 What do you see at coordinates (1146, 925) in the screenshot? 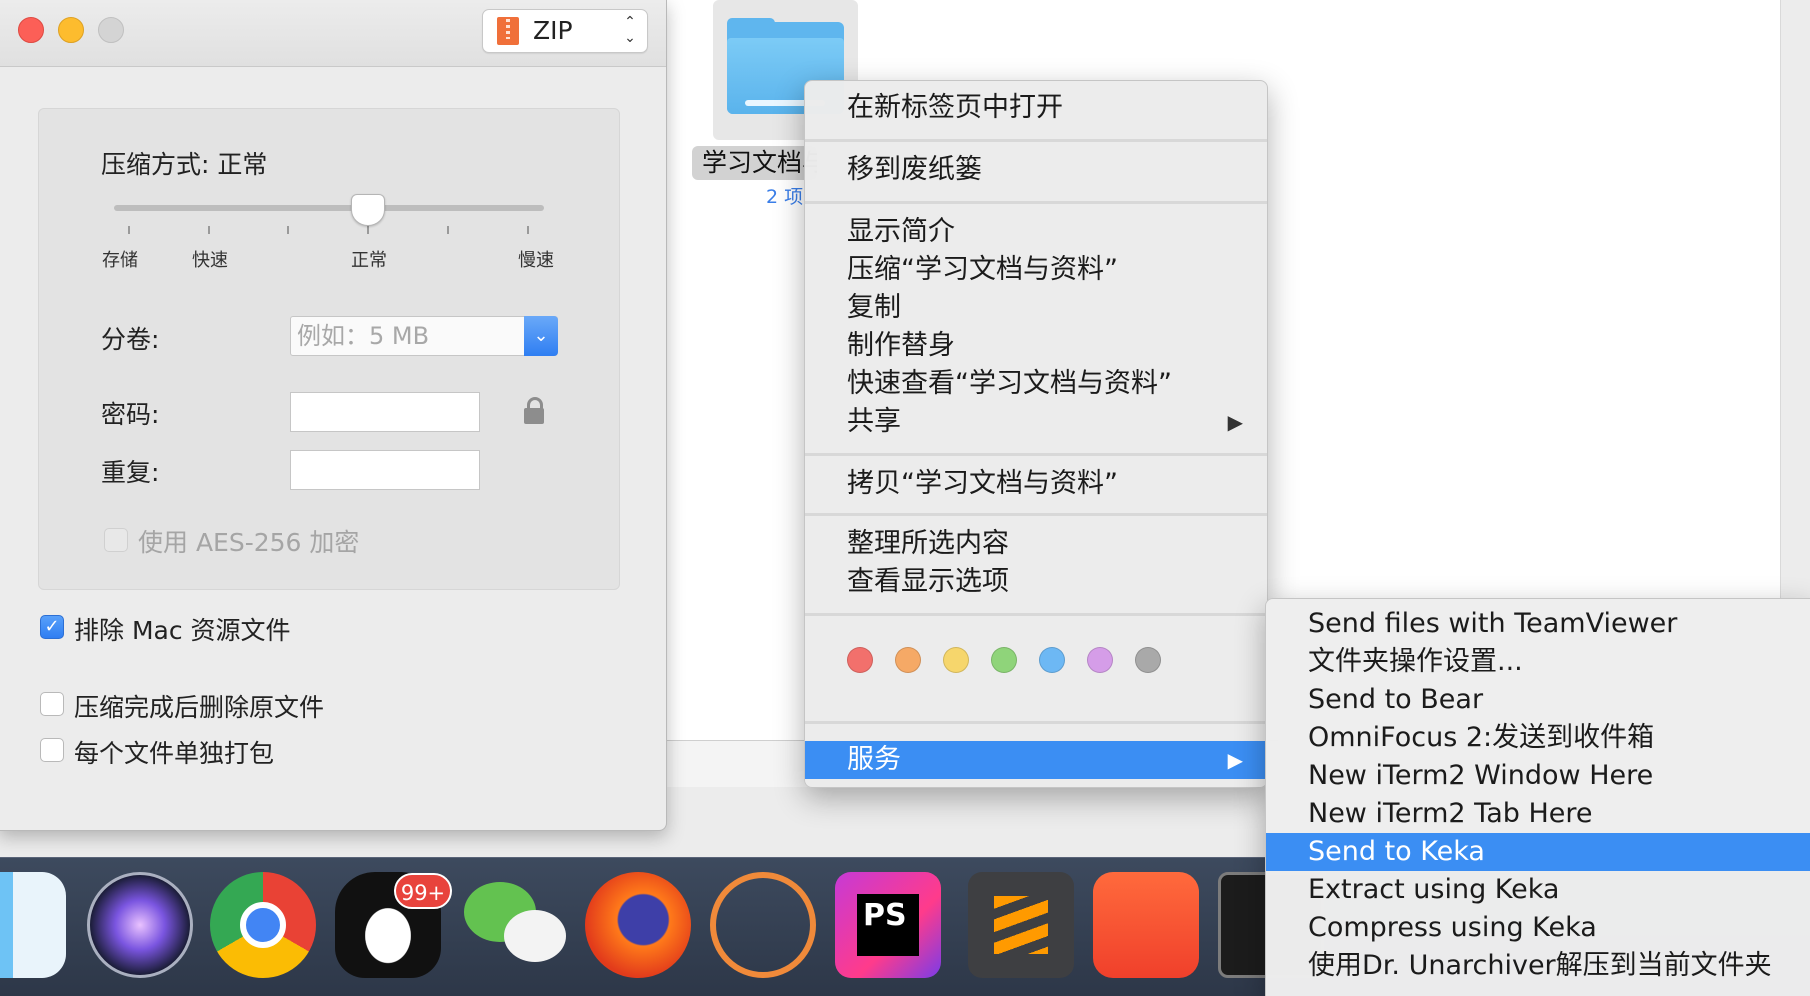
I see `video-app-icon` at bounding box center [1146, 925].